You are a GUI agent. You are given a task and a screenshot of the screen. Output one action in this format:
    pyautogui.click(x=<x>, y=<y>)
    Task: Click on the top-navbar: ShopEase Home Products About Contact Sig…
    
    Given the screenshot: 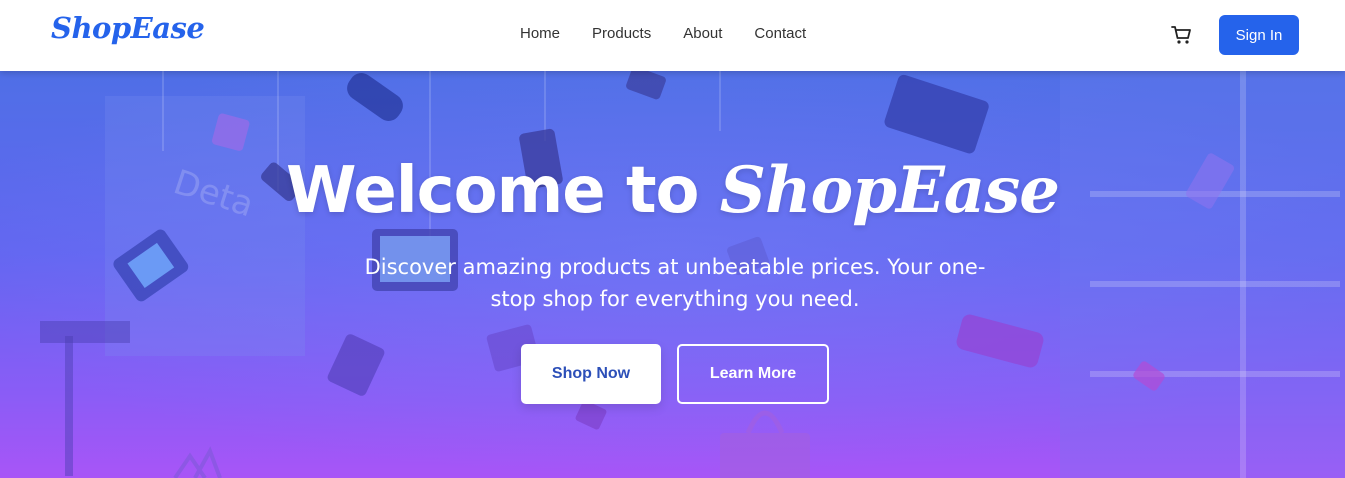 What is the action you would take?
    pyautogui.click(x=672, y=35)
    